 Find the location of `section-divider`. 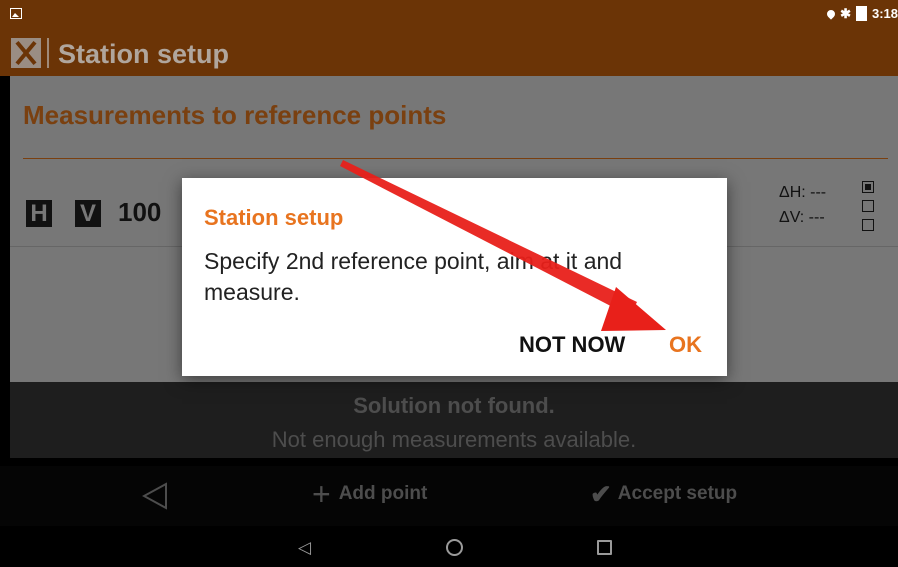

section-divider is located at coordinates (455, 158).